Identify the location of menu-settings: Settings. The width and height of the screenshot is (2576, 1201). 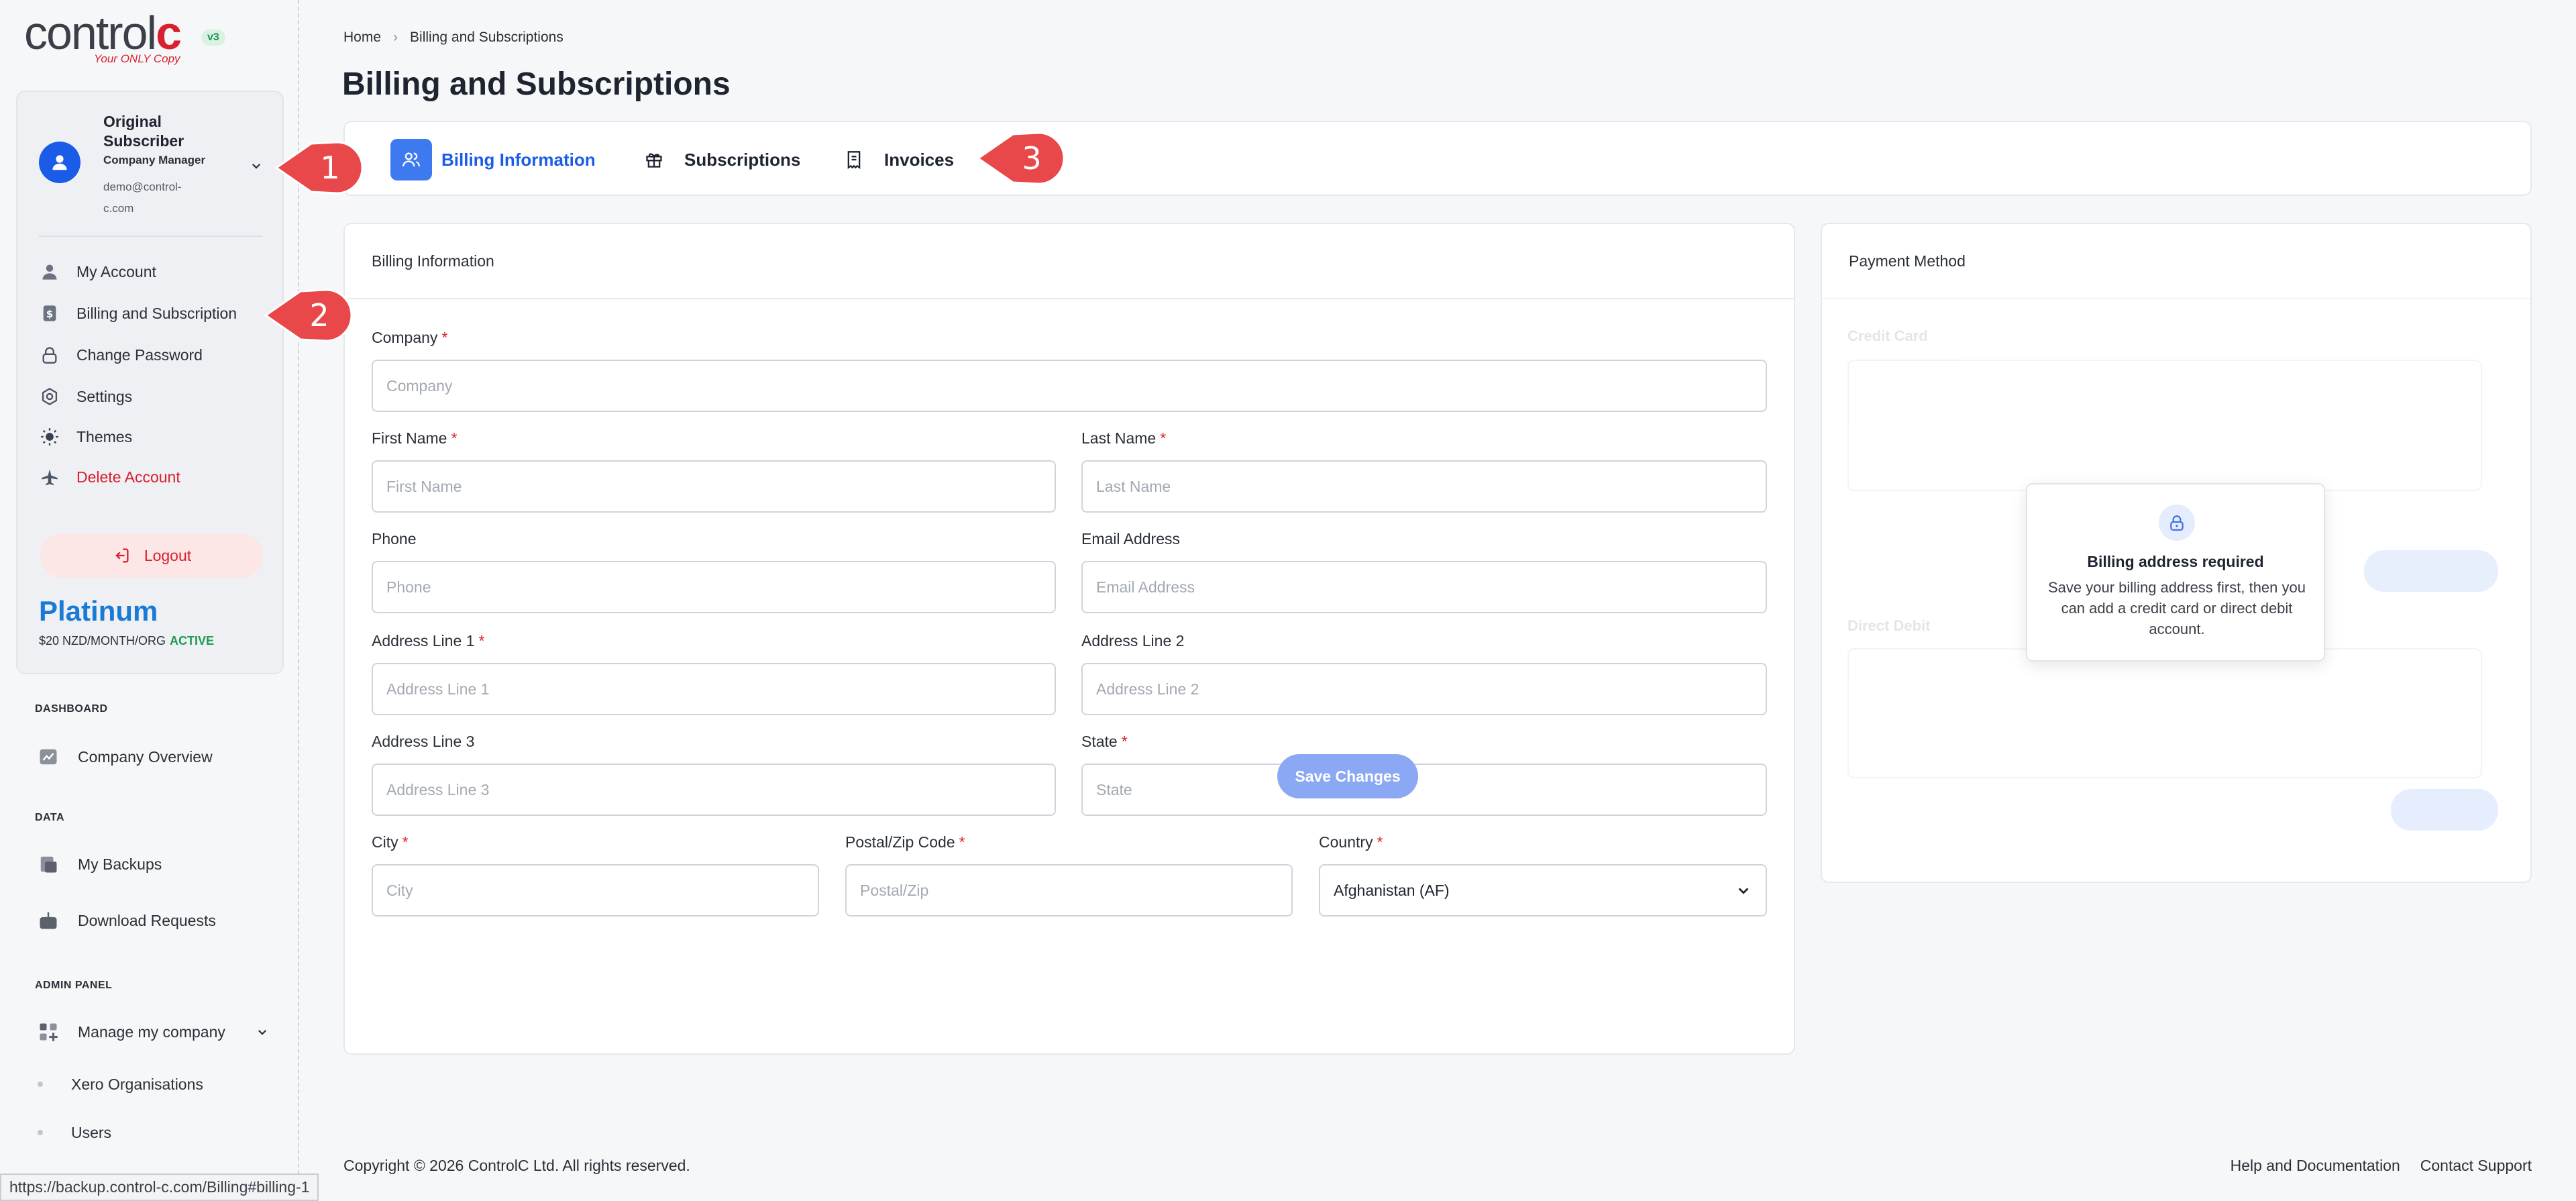
(152, 396).